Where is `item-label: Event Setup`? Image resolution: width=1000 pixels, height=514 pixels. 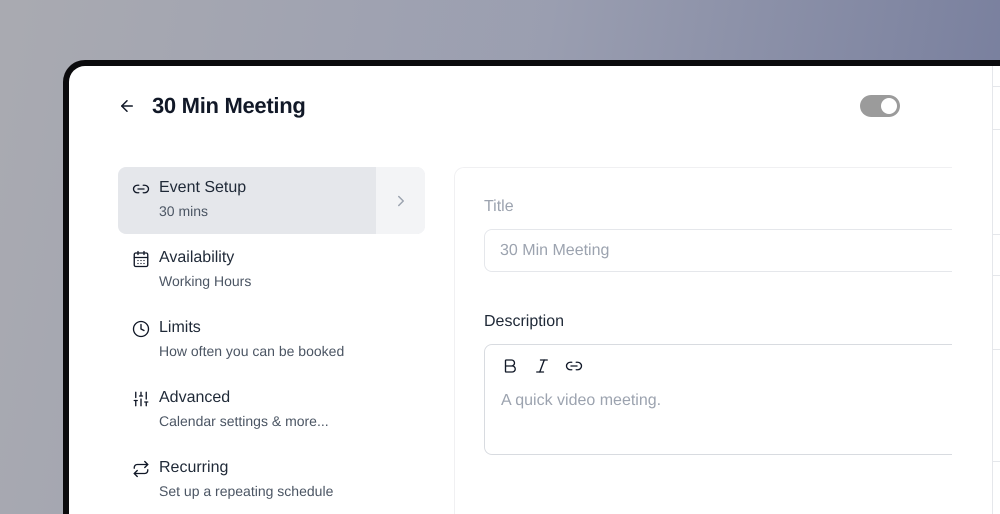 item-label: Event Setup is located at coordinates (202, 188).